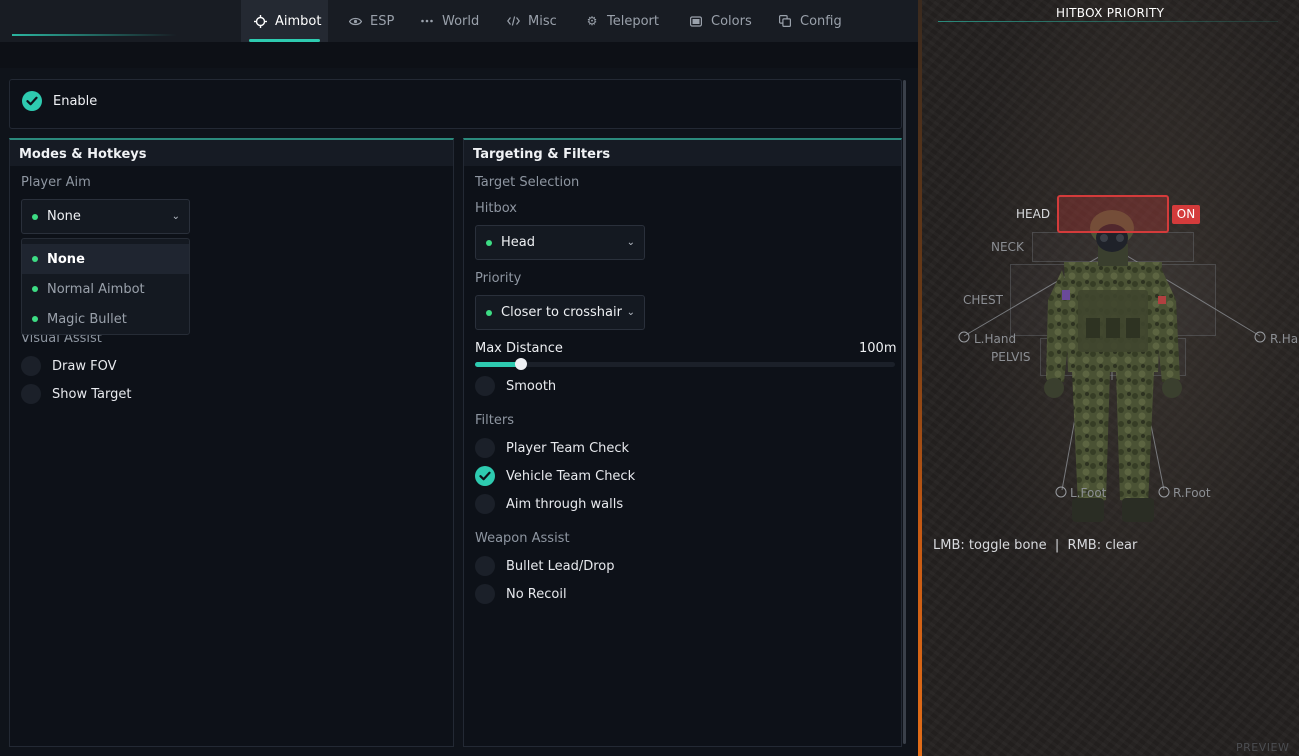 This screenshot has width=1299, height=756. I want to click on priority-label: Priority, so click(498, 278).